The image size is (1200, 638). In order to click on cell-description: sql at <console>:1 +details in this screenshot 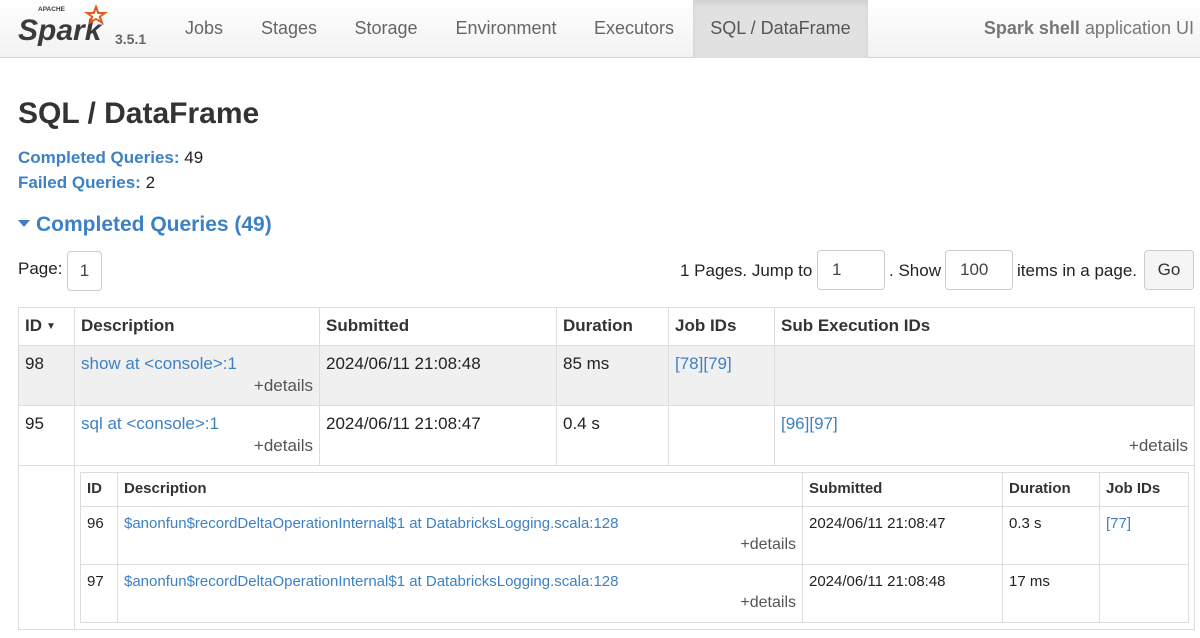, I will do `click(197, 435)`.